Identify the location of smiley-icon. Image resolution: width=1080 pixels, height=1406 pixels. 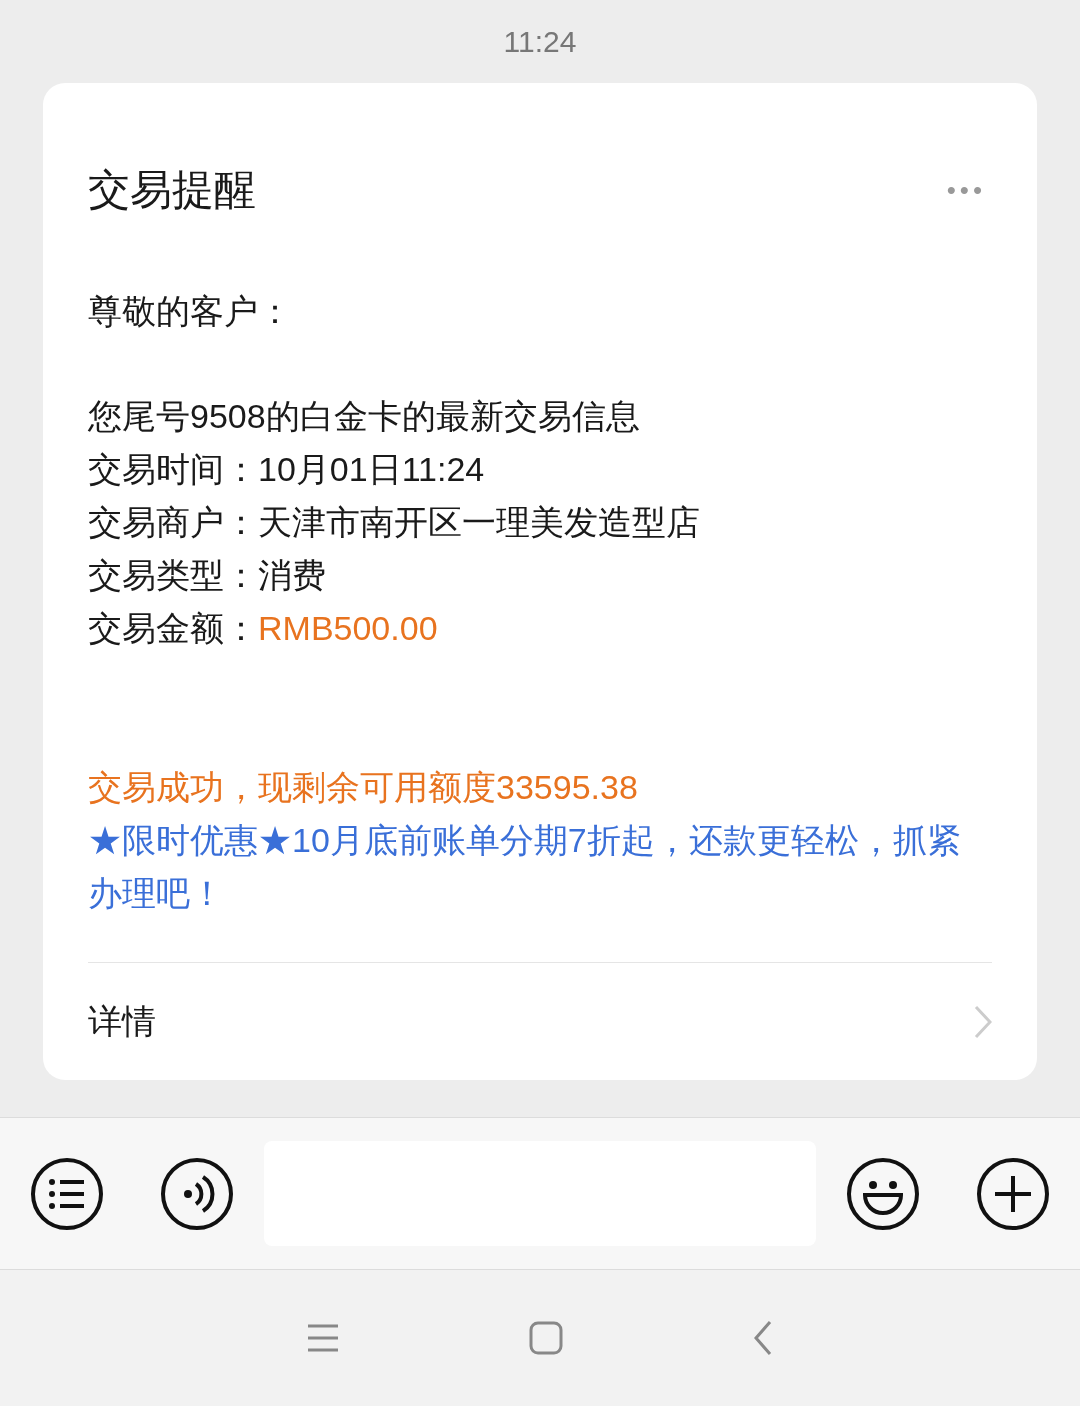
(883, 1193).